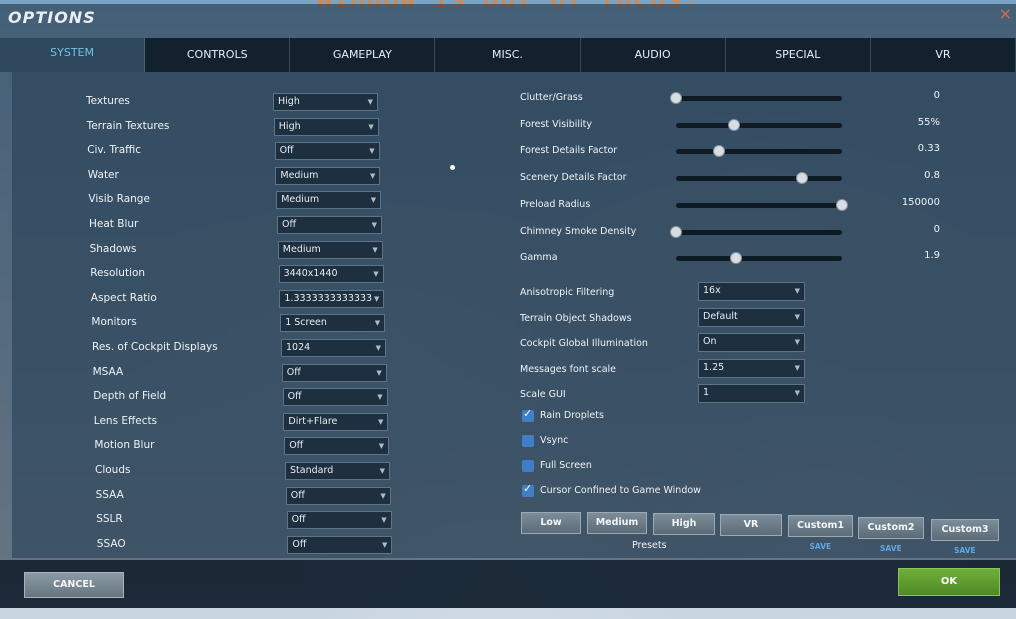 The width and height of the screenshot is (1016, 619). I want to click on ok-button: OK, so click(949, 582).